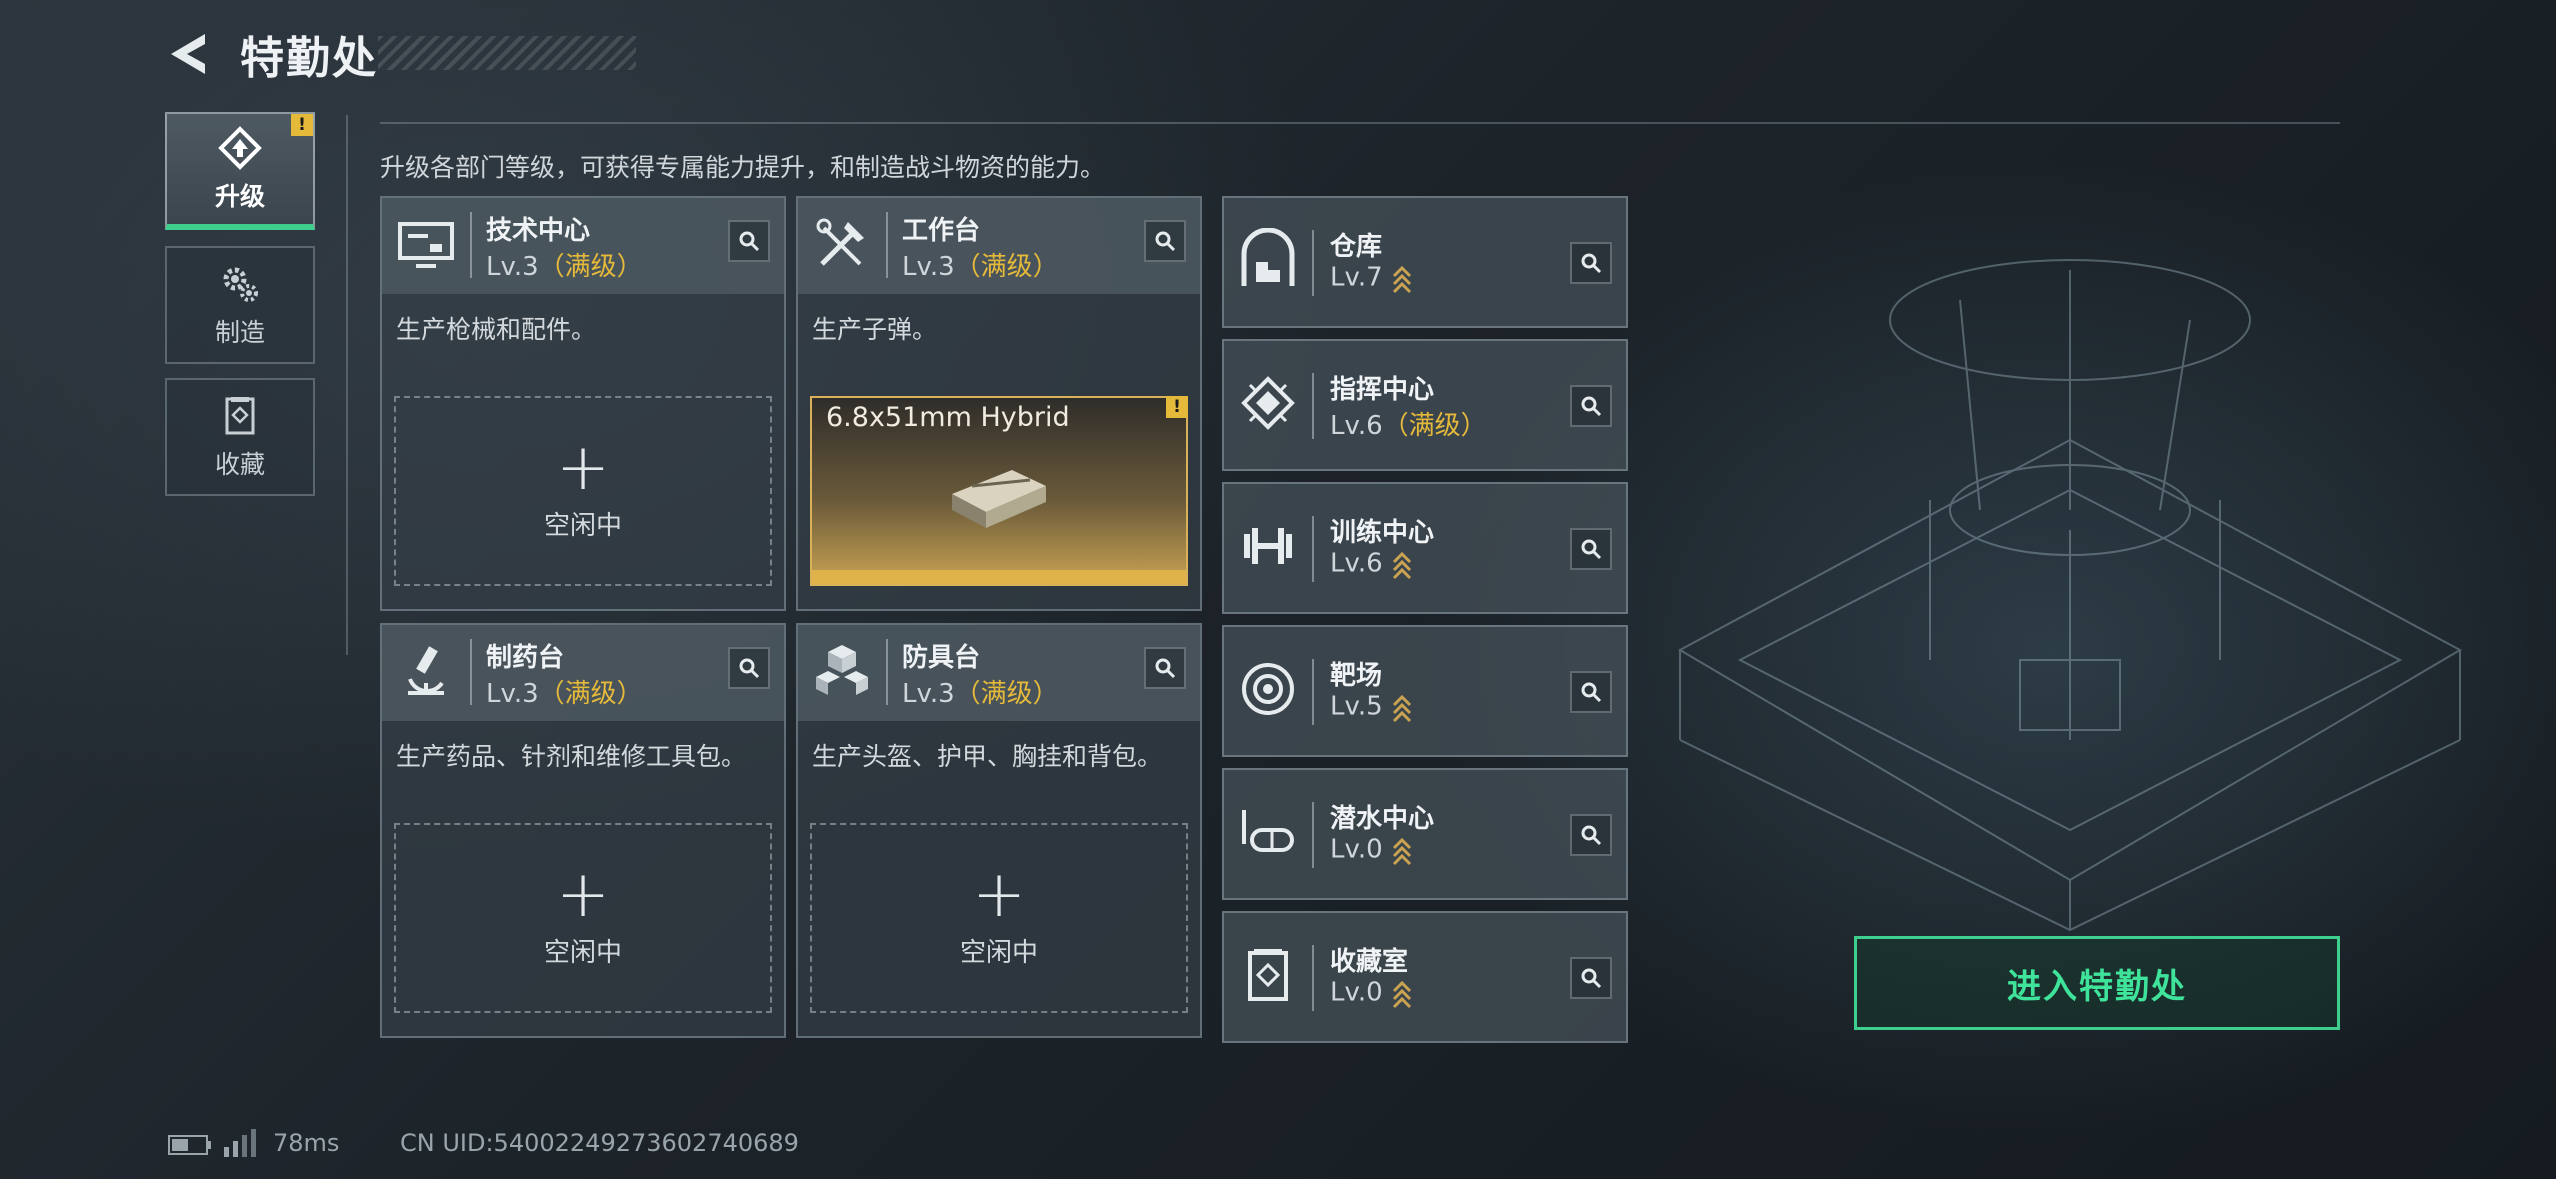 This screenshot has height=1179, width=2556. I want to click on produced-item-name: 6.8x51mm Hybrid, so click(948, 417).